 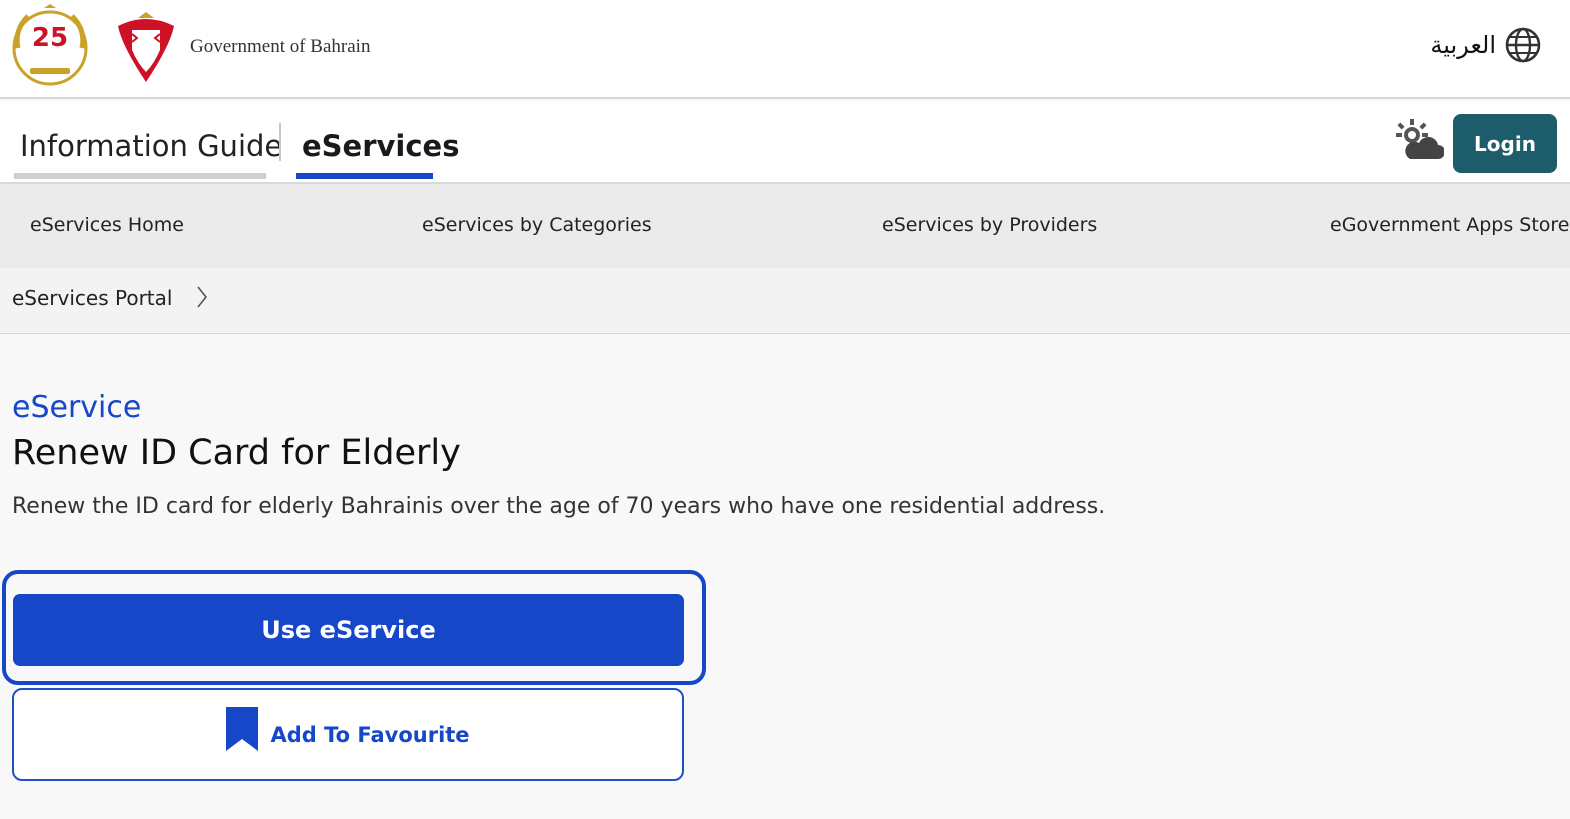 I want to click on bookmark-icon, so click(x=242, y=728).